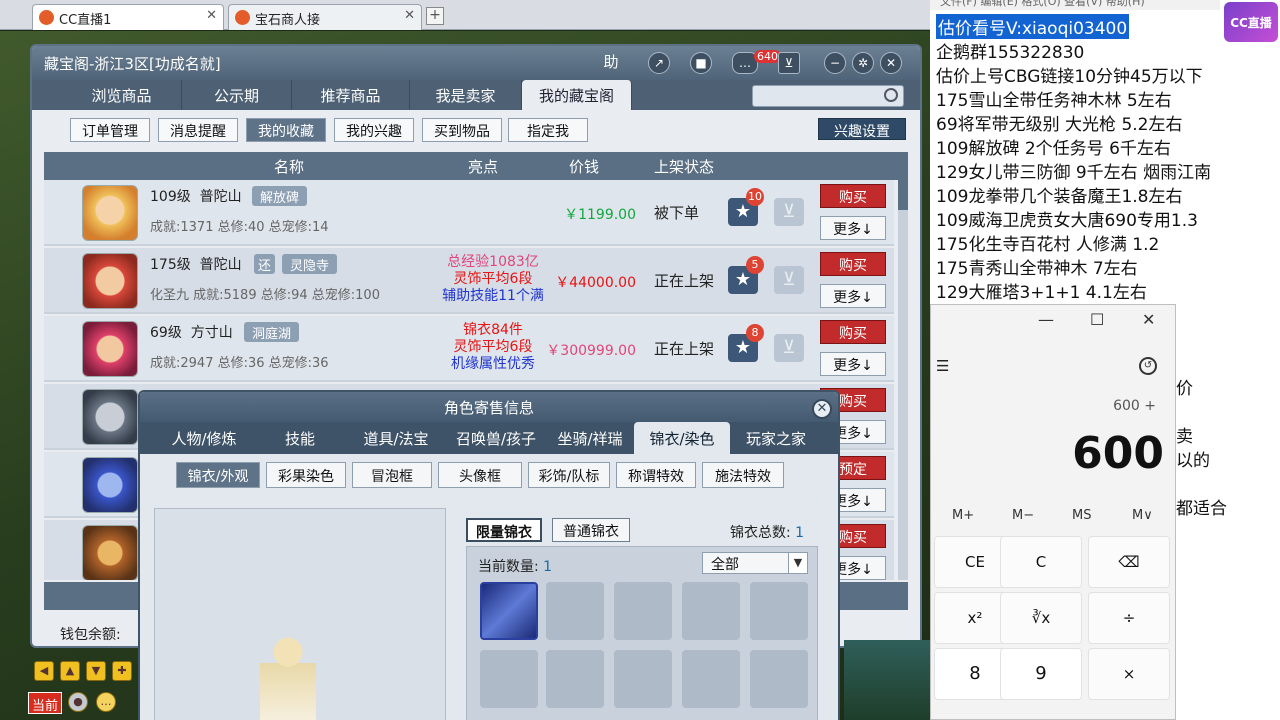  What do you see at coordinates (1075, 5) in the screenshot?
I see `notepad-menu-bar: 文件(F) 编辑(E) 格式(O) 查看(V) 帮助(H)` at bounding box center [1075, 5].